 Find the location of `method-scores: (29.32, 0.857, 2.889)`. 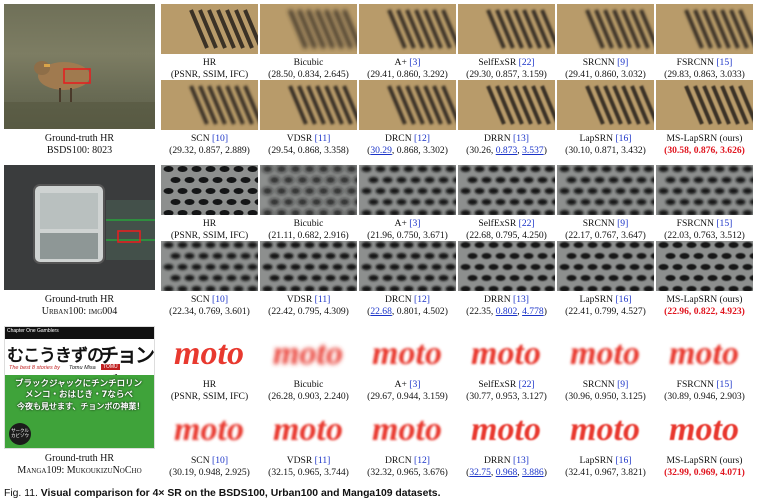

method-scores: (29.32, 0.857, 2.889) is located at coordinates (209, 150).